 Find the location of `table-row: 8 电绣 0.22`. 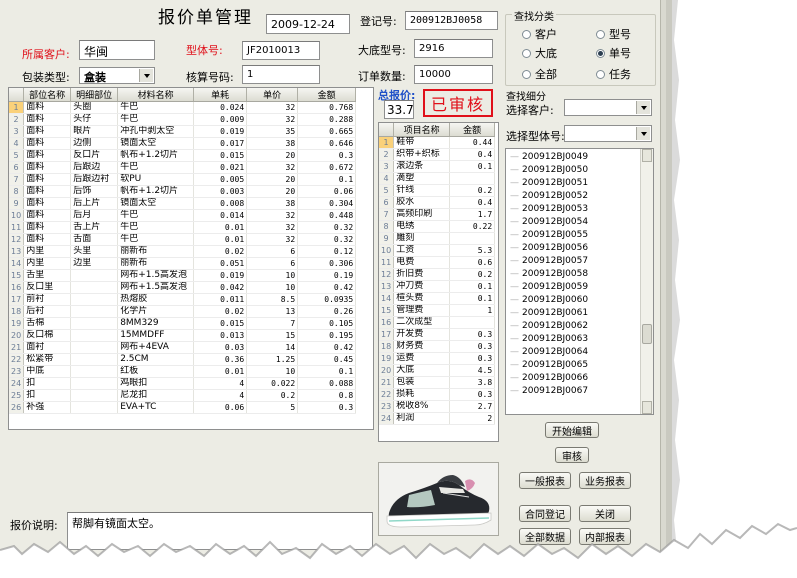

table-row: 8 电绣 0.22 is located at coordinates (437, 226).